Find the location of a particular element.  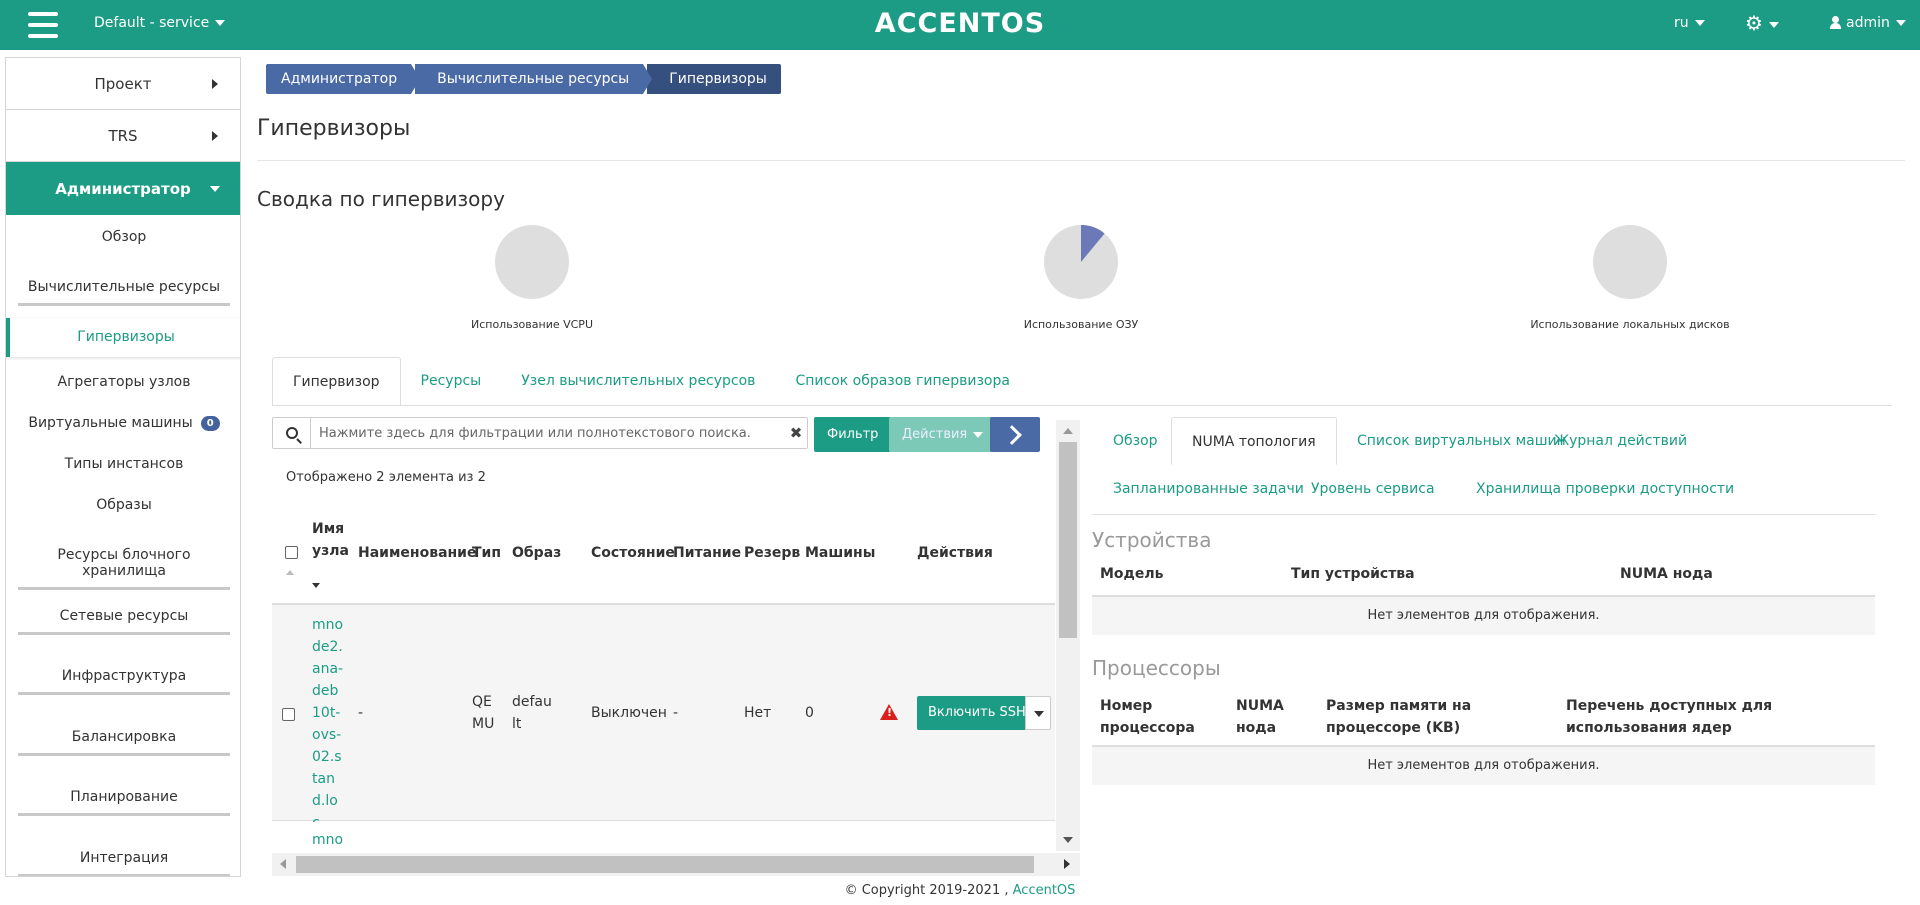

row-type: QEMU is located at coordinates (483, 713).